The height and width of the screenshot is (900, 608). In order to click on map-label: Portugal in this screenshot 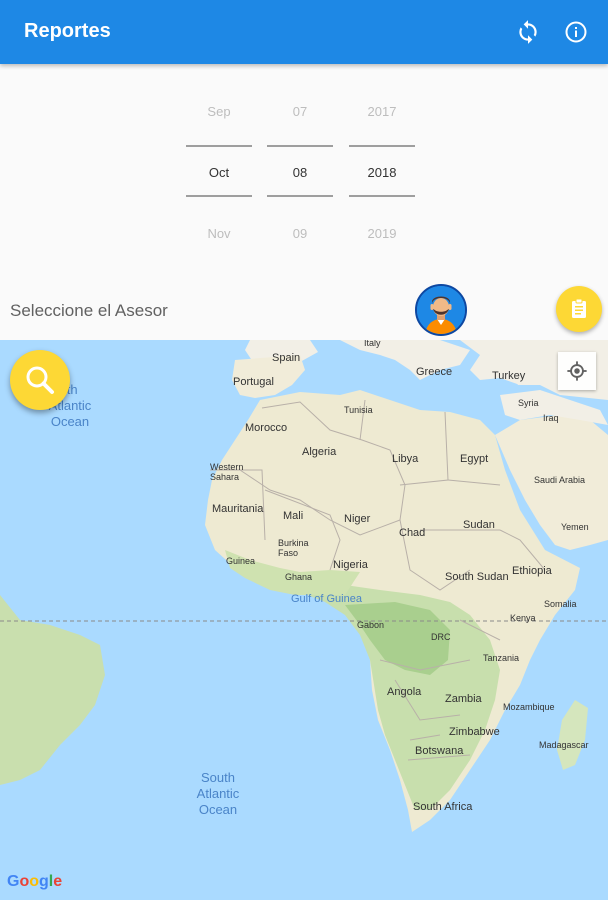, I will do `click(253, 382)`.